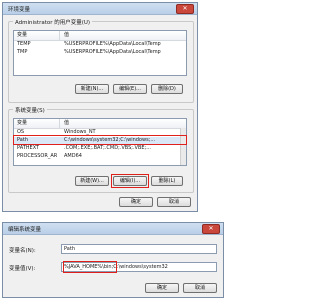  Describe the element at coordinates (30, 110) in the screenshot. I see `system-variables-label: 系统变量(S)` at that location.